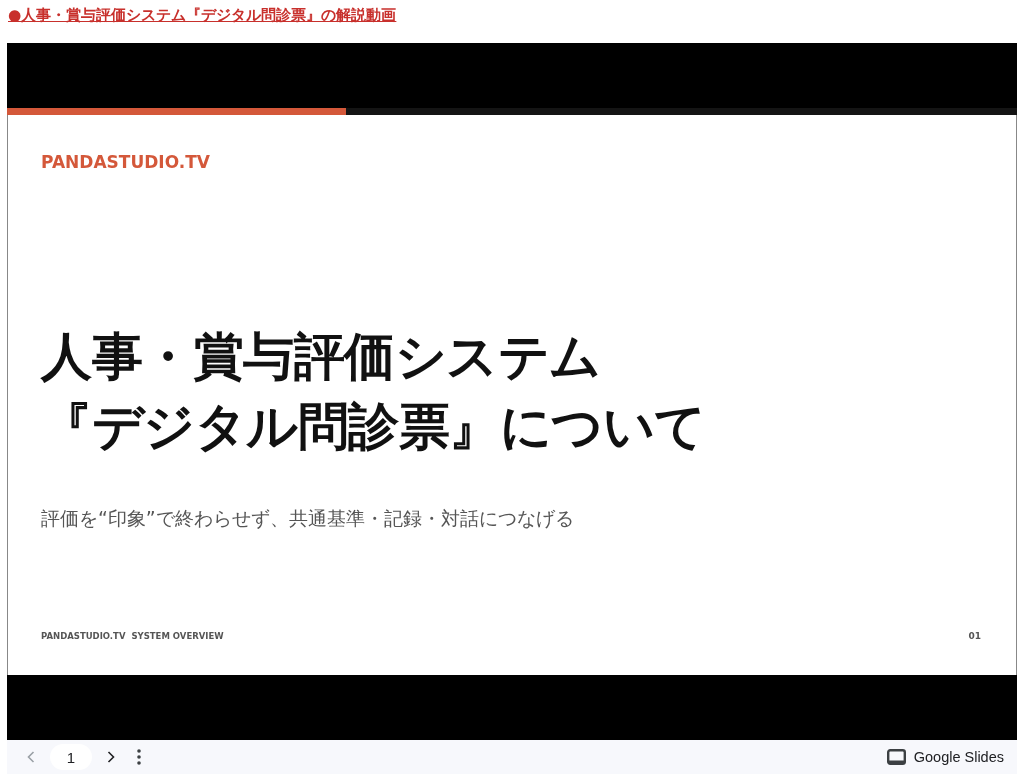  What do you see at coordinates (307, 518) in the screenshot?
I see `slide-subtitle: 評価を“印象”で終わらせず、共通基準・記録・対話につなげる` at bounding box center [307, 518].